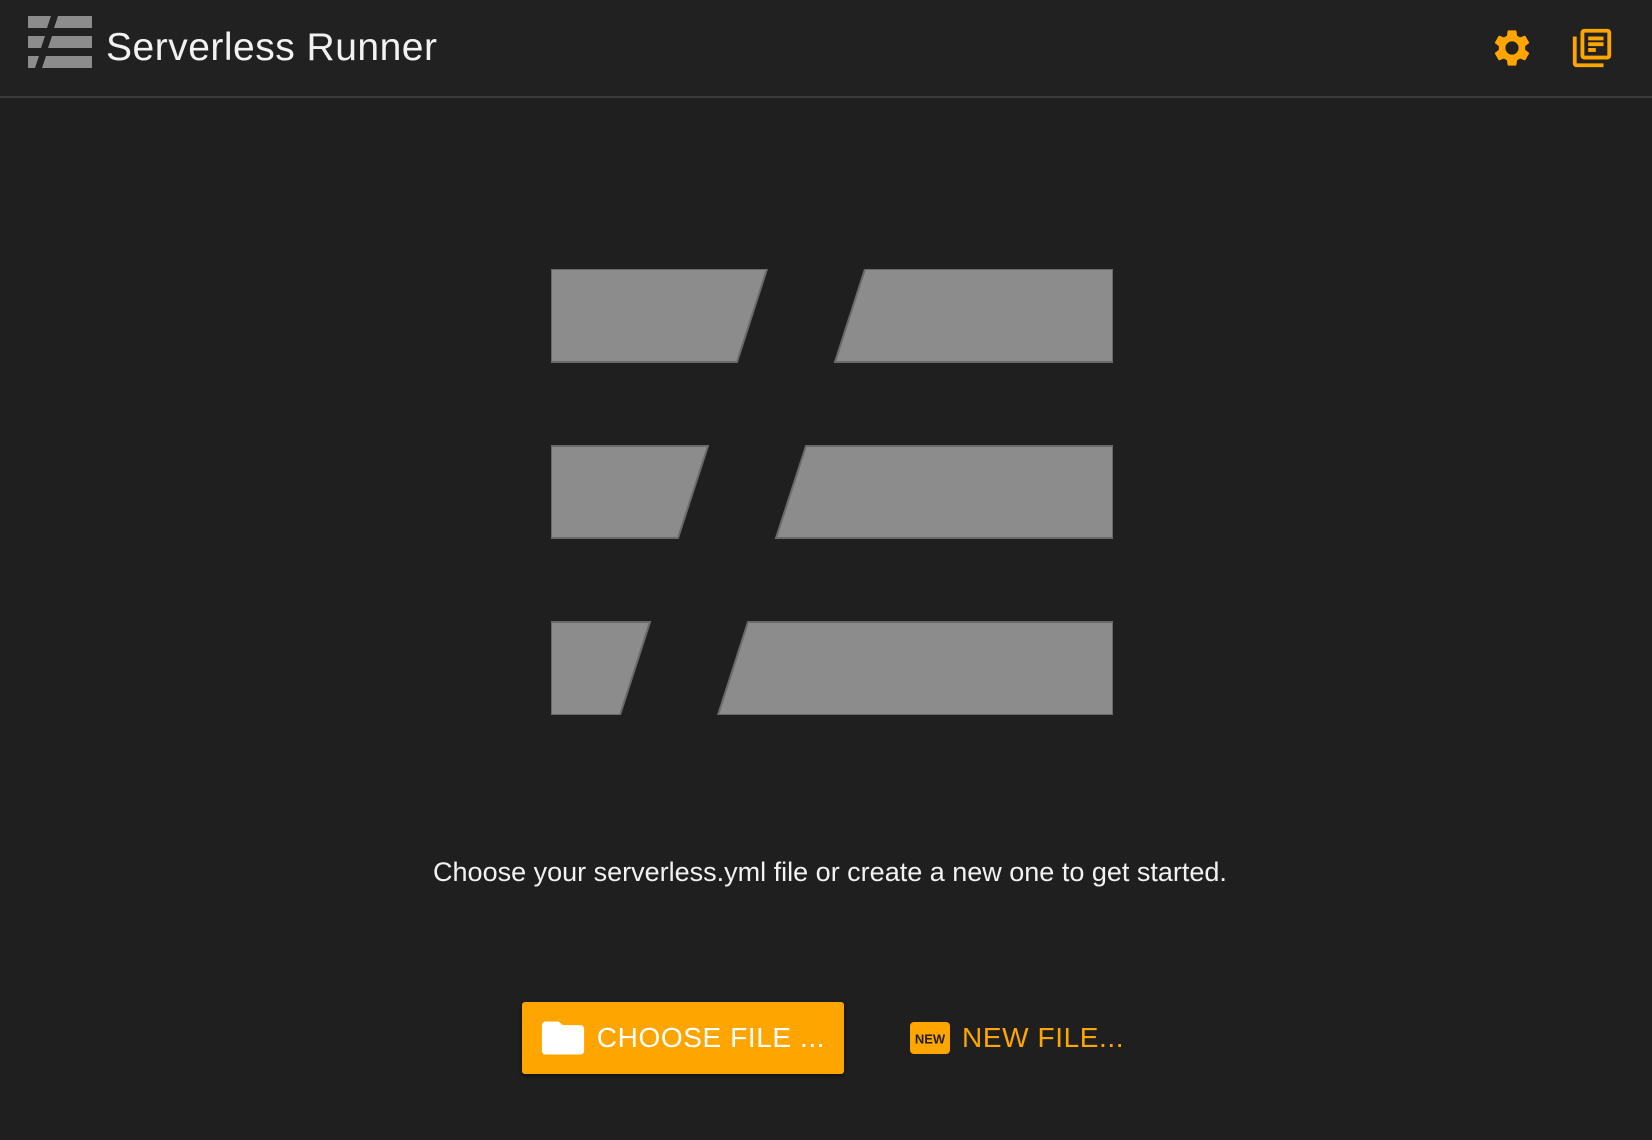  I want to click on new-badge-icon: NEW, so click(930, 1038).